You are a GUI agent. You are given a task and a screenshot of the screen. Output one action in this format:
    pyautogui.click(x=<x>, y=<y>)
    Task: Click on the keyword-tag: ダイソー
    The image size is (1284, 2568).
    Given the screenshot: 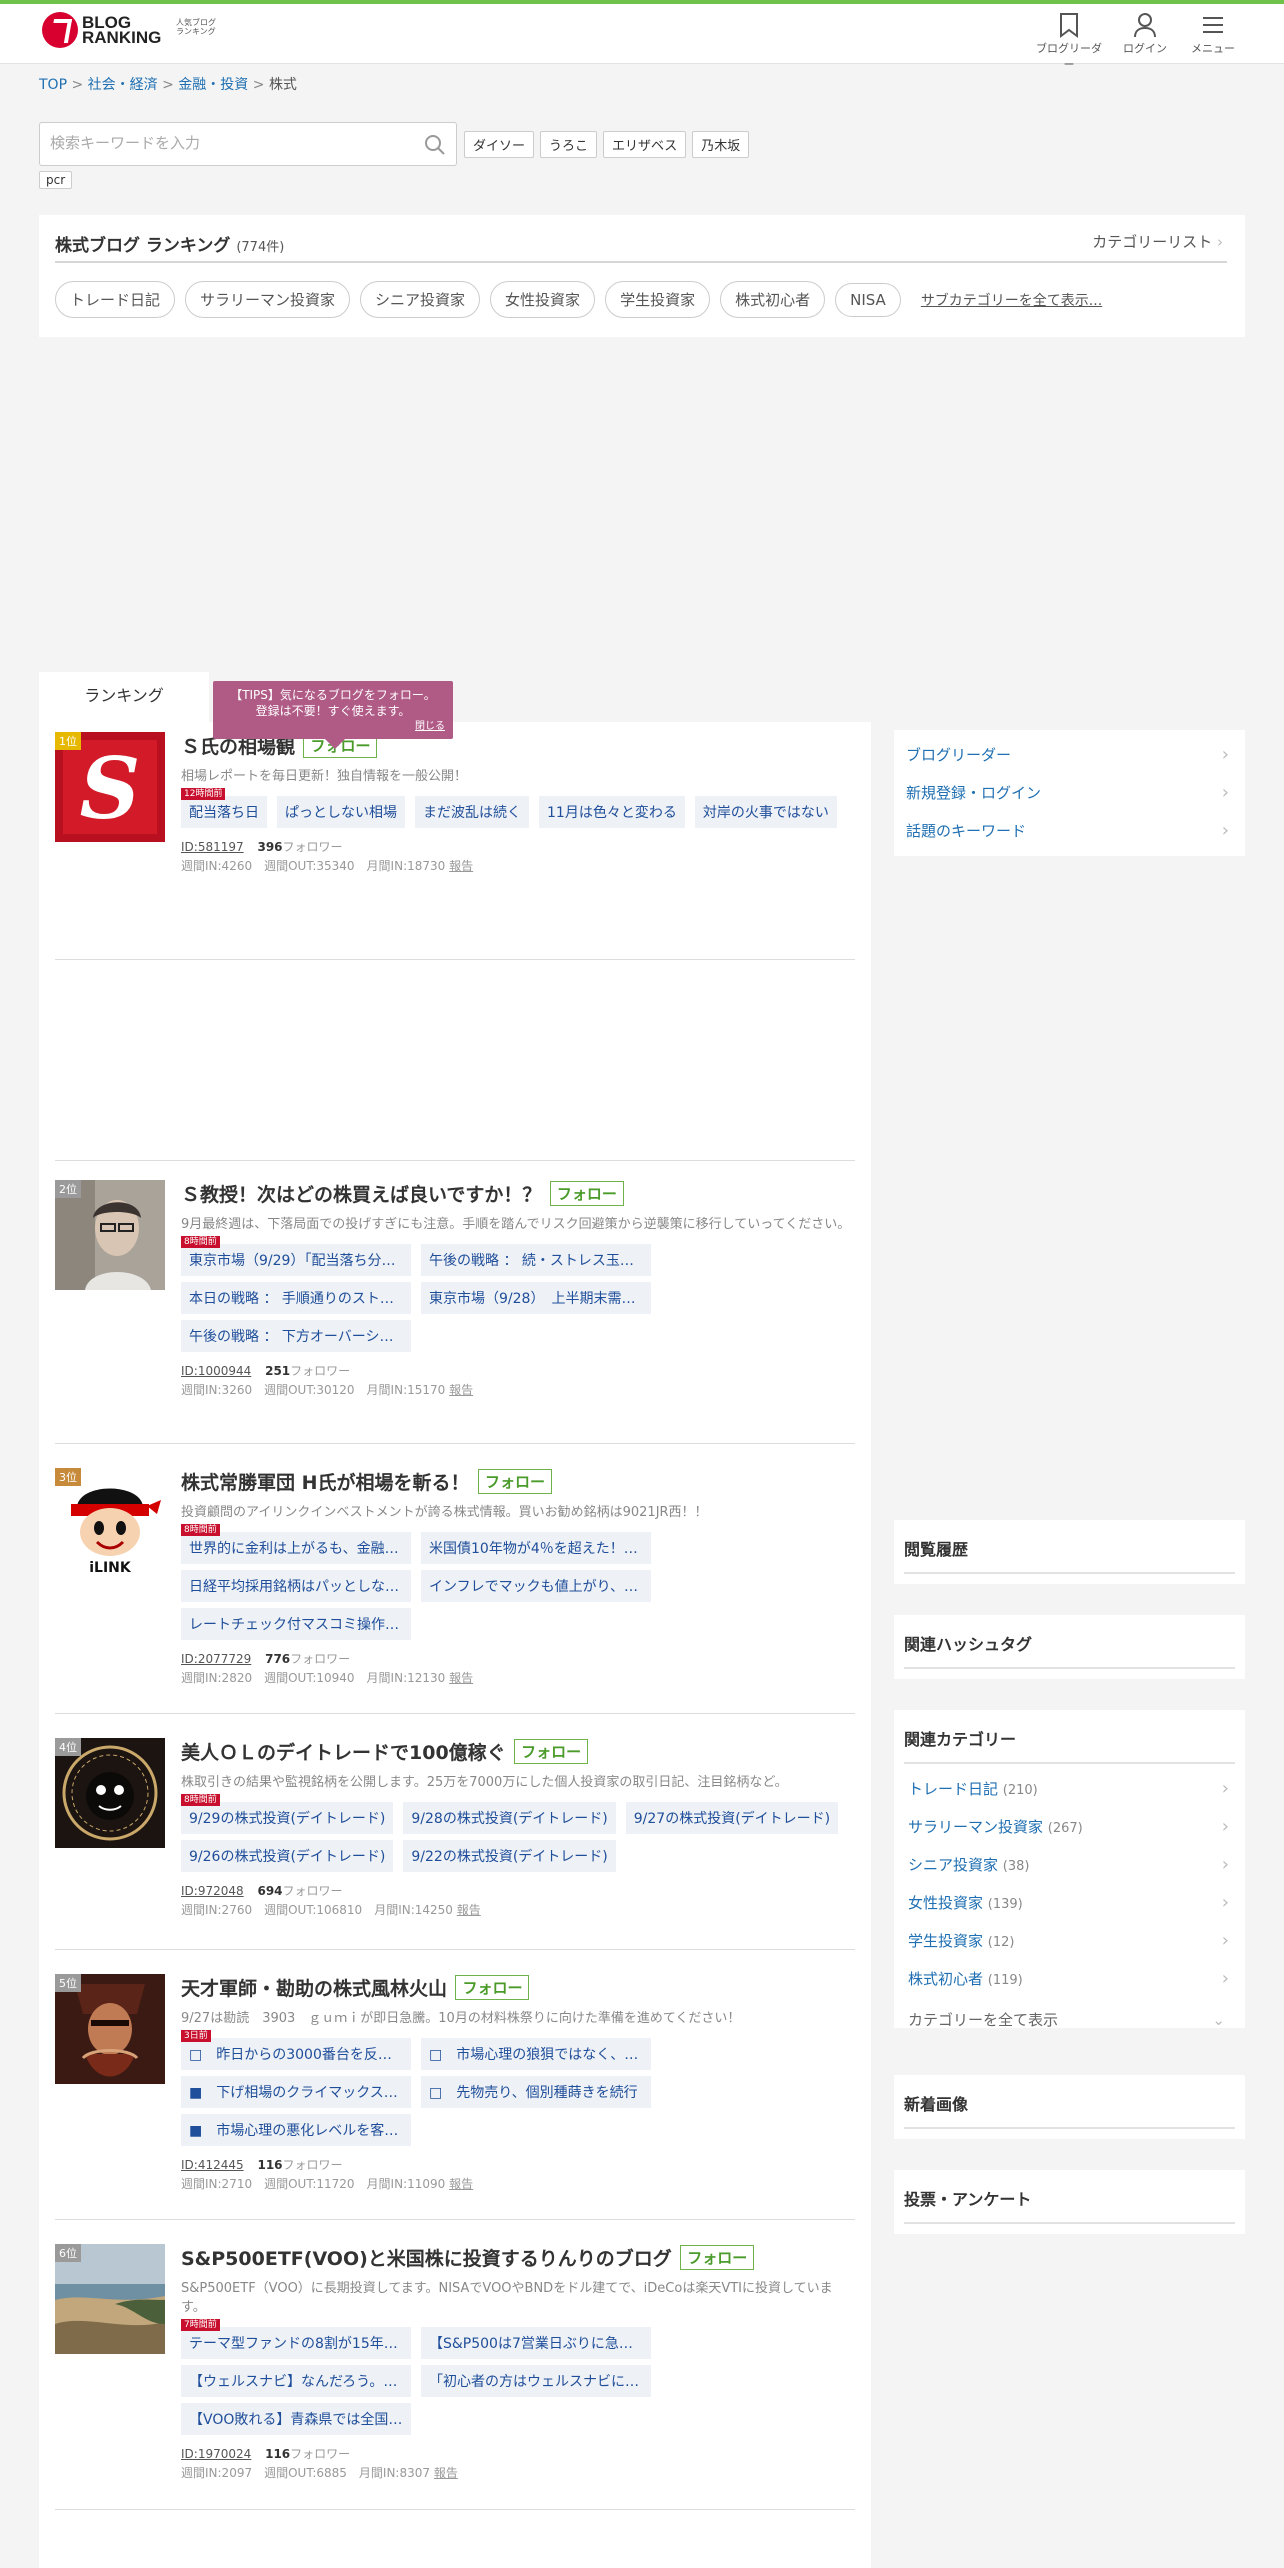 What is the action you would take?
    pyautogui.click(x=499, y=144)
    